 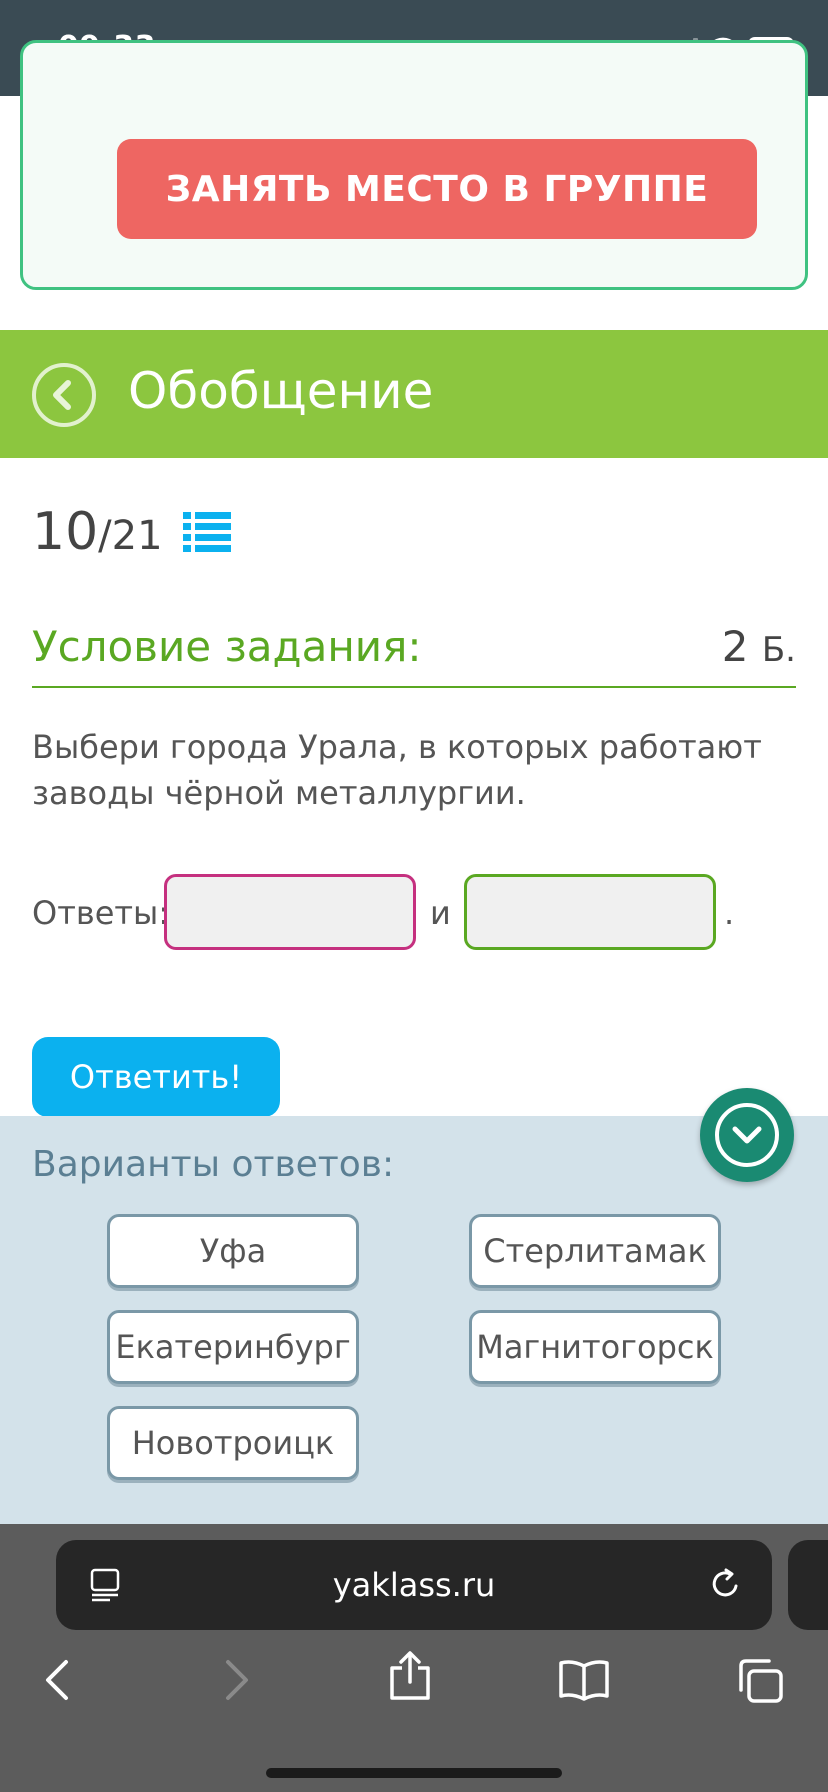 I want to click on answers-end-mark: ., so click(x=729, y=913).